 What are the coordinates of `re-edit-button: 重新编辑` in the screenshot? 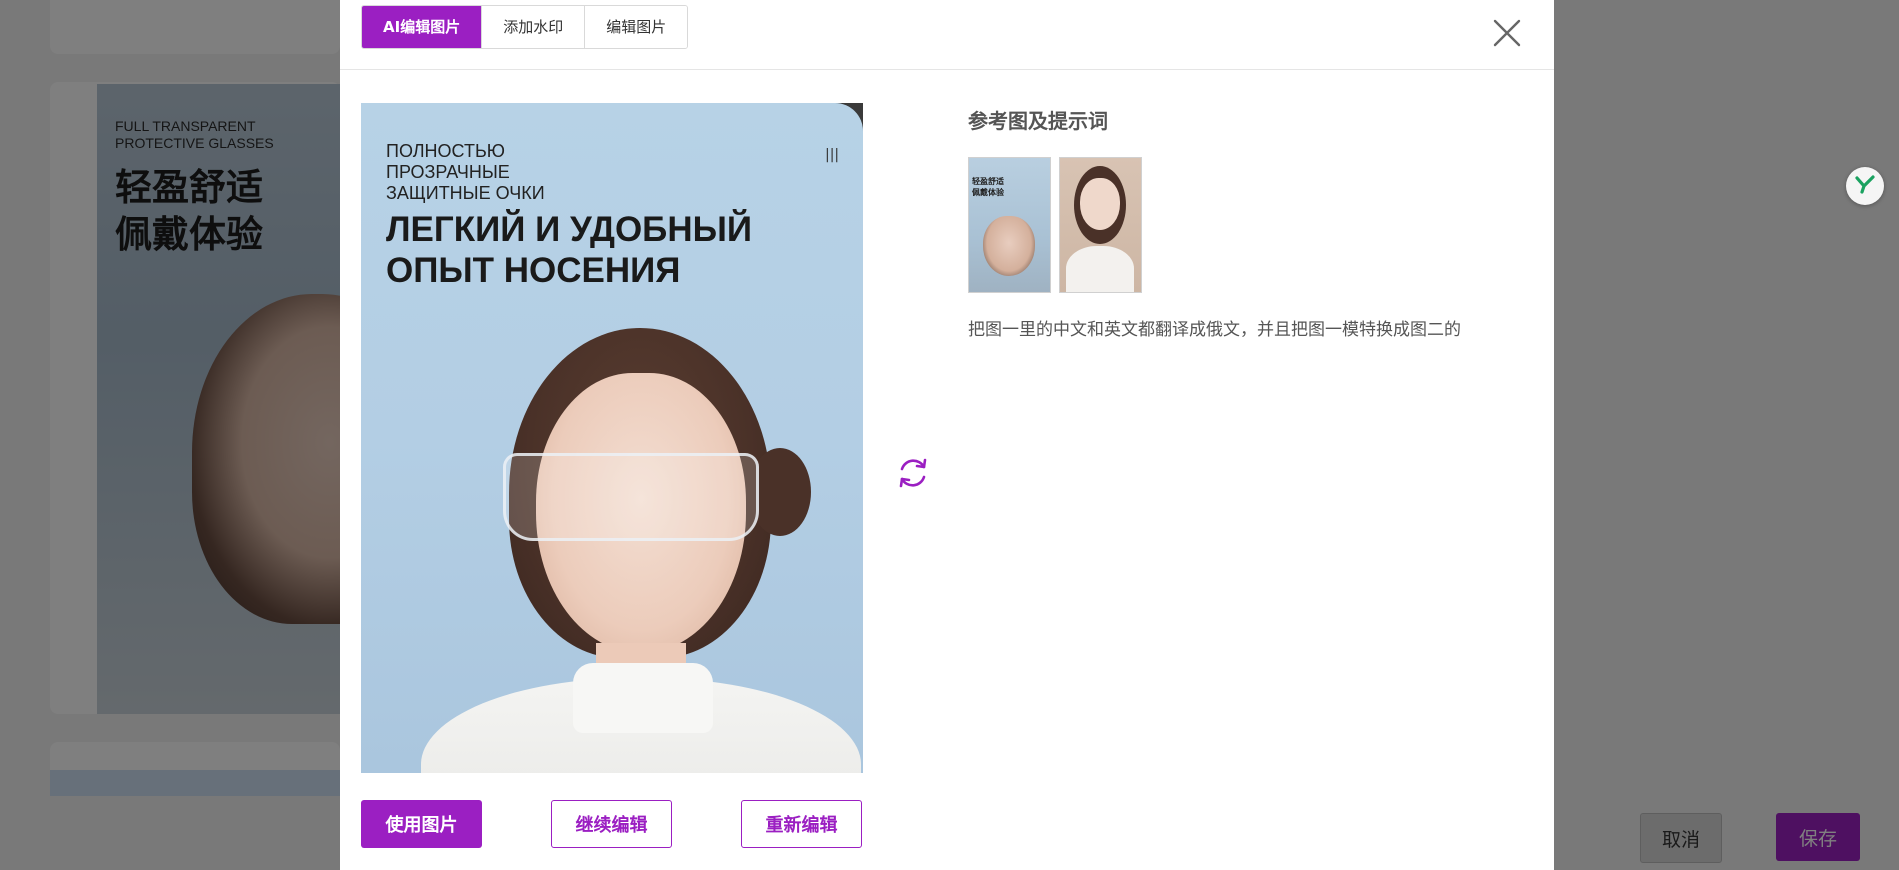 It's located at (801, 824).